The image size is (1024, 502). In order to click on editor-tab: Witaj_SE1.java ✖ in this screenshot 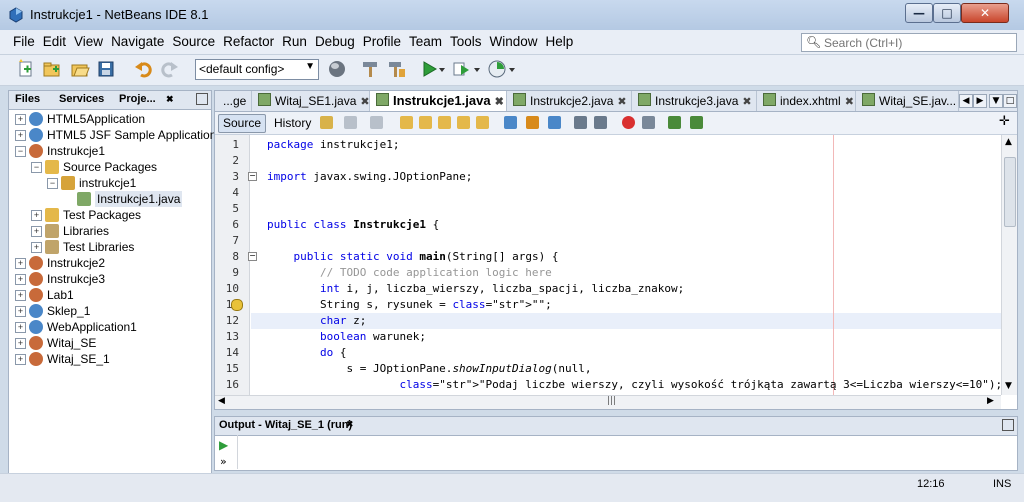, I will do `click(311, 101)`.